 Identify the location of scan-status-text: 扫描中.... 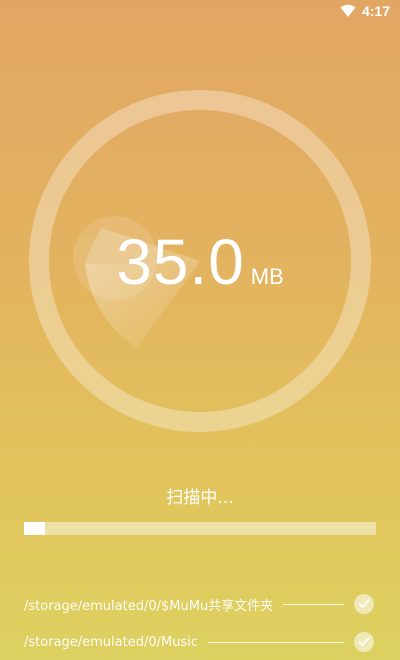
(200, 498).